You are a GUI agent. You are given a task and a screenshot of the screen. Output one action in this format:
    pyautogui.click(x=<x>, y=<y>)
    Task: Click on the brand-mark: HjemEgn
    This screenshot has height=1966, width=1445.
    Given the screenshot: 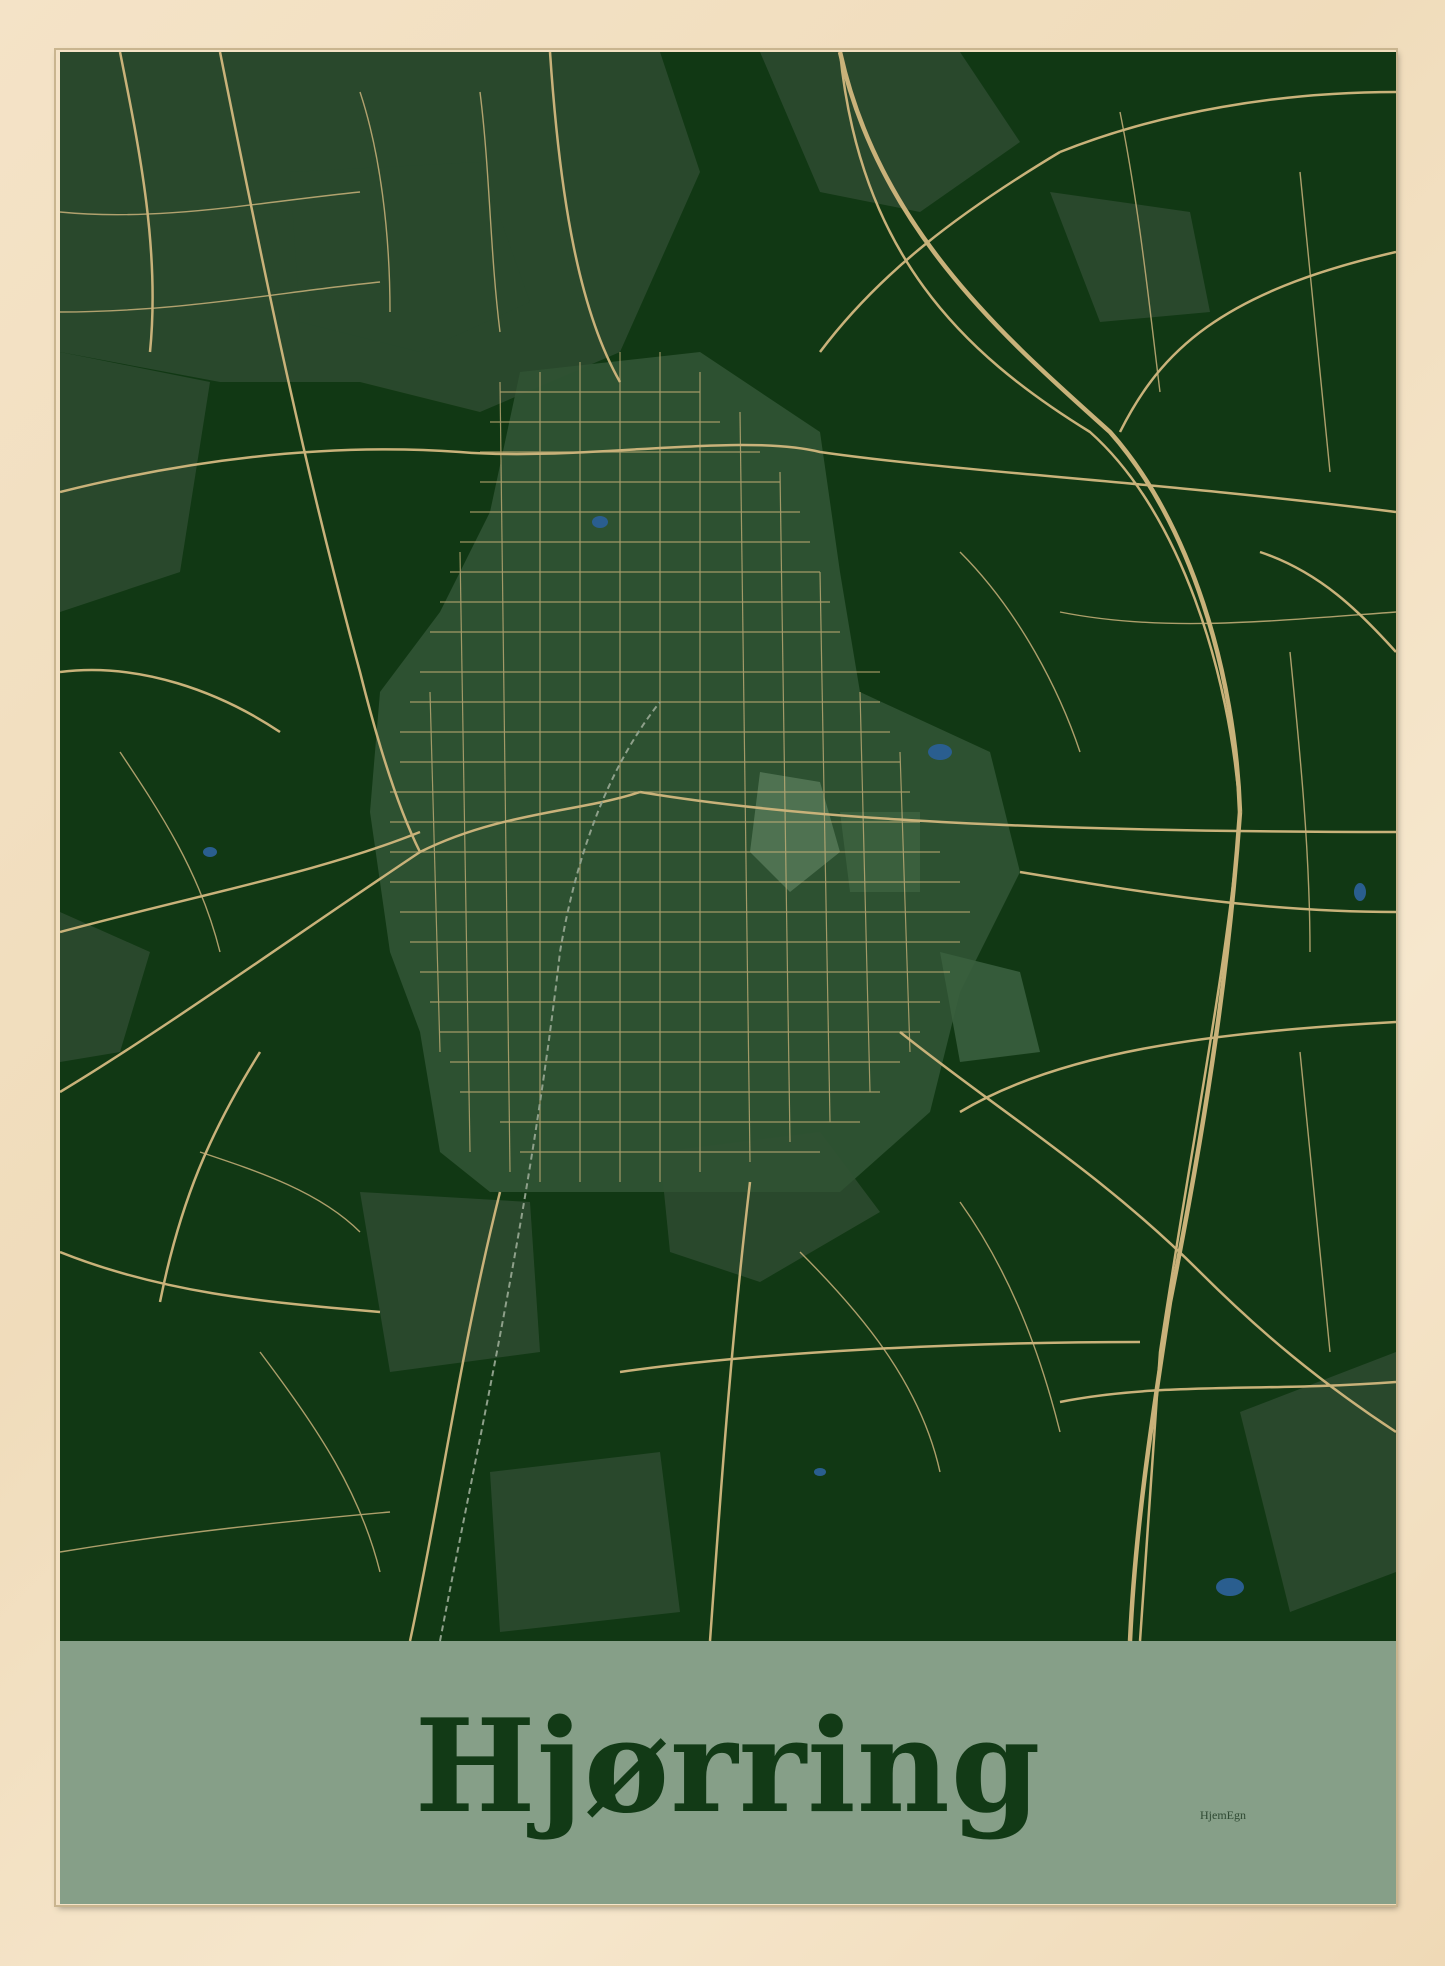 What is the action you would take?
    pyautogui.click(x=1223, y=1815)
    